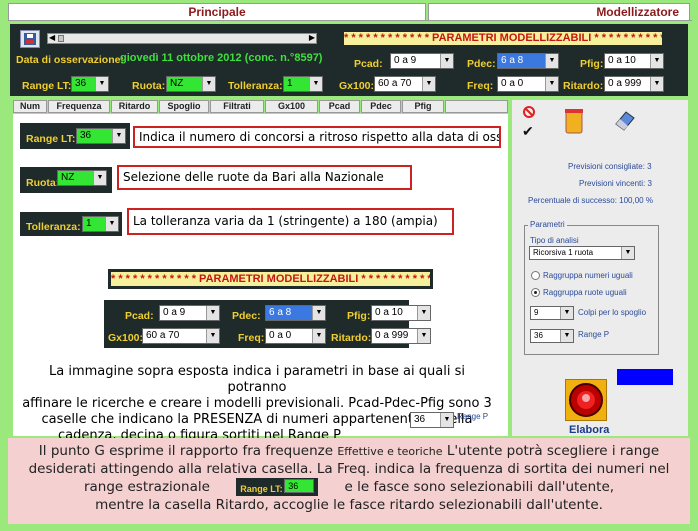 The image size is (698, 531). Describe the element at coordinates (61, 38) in the screenshot. I see `scroll-thumb` at that location.